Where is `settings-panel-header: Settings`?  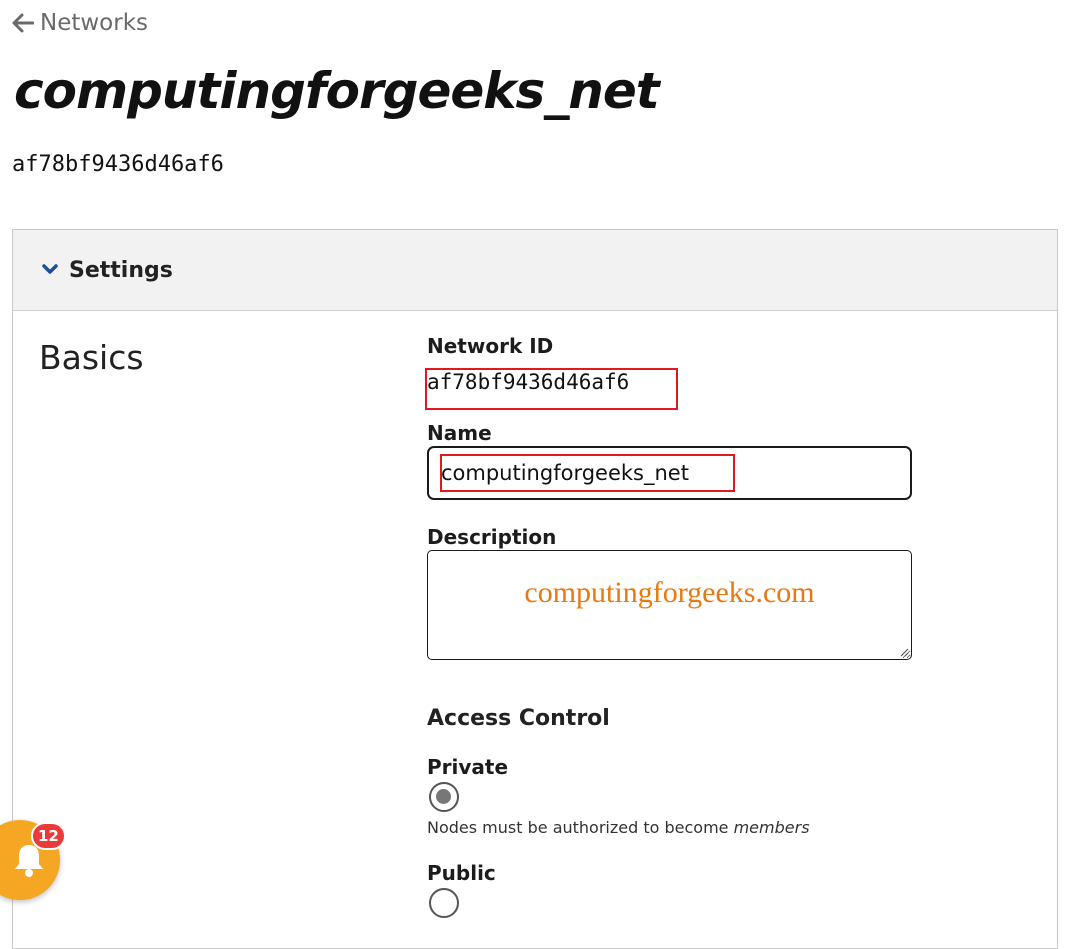 settings-panel-header: Settings is located at coordinates (535, 270).